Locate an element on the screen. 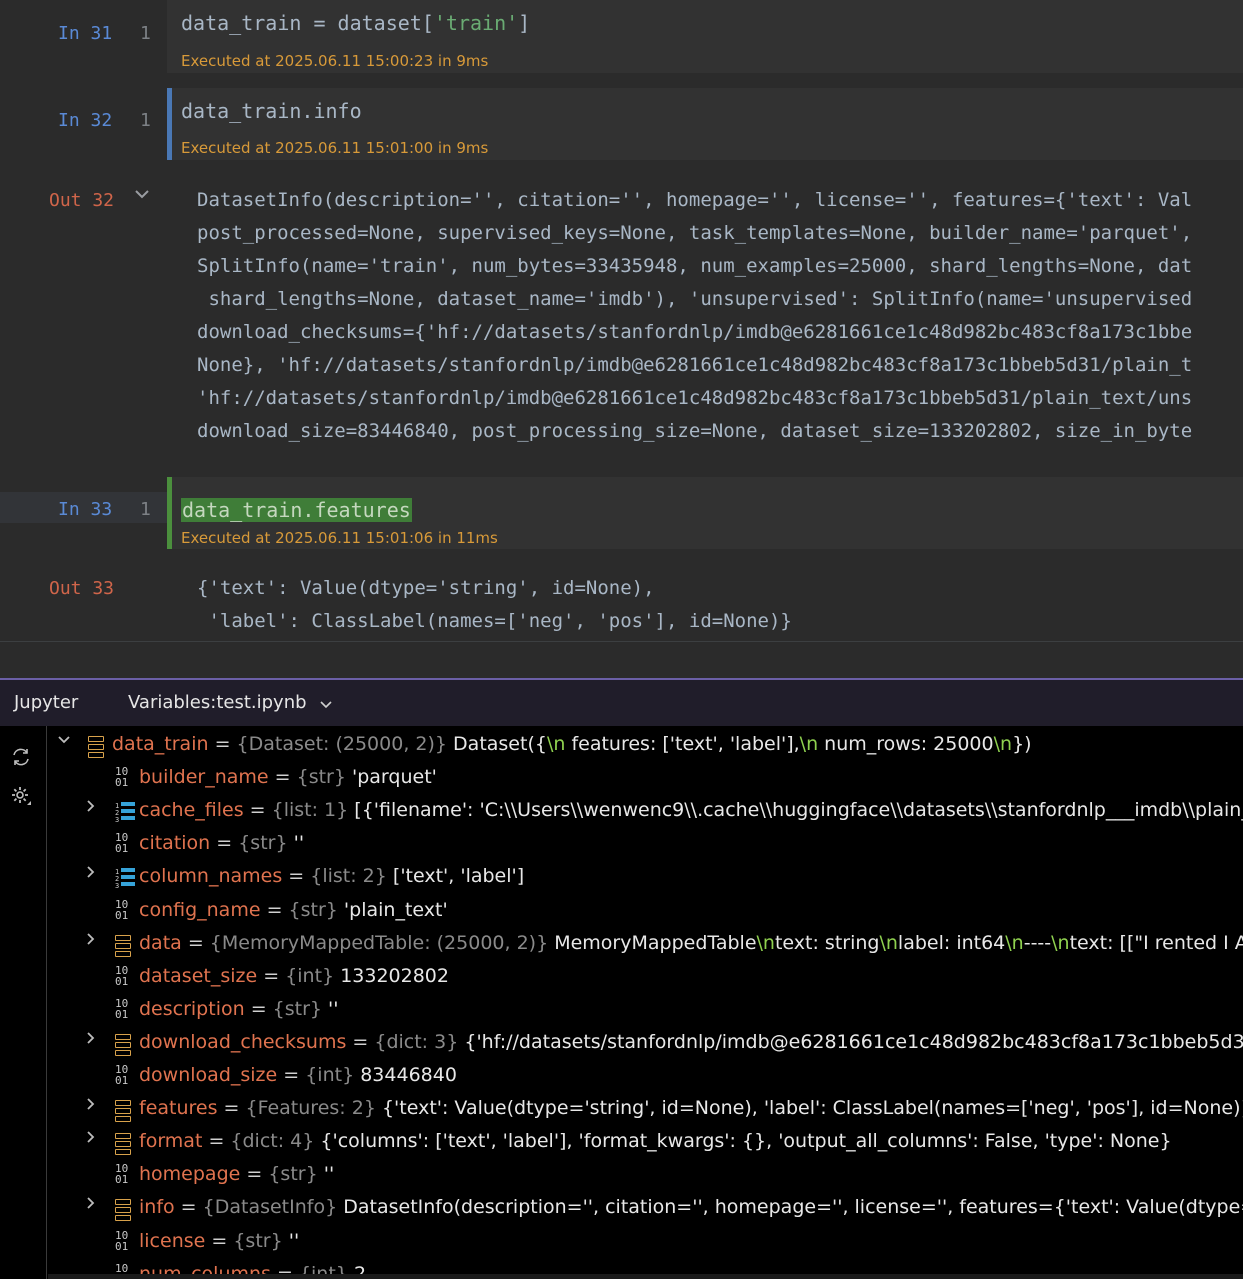  variable-type: {MemoryMappedTable: (25000, 2)} is located at coordinates (379, 942).